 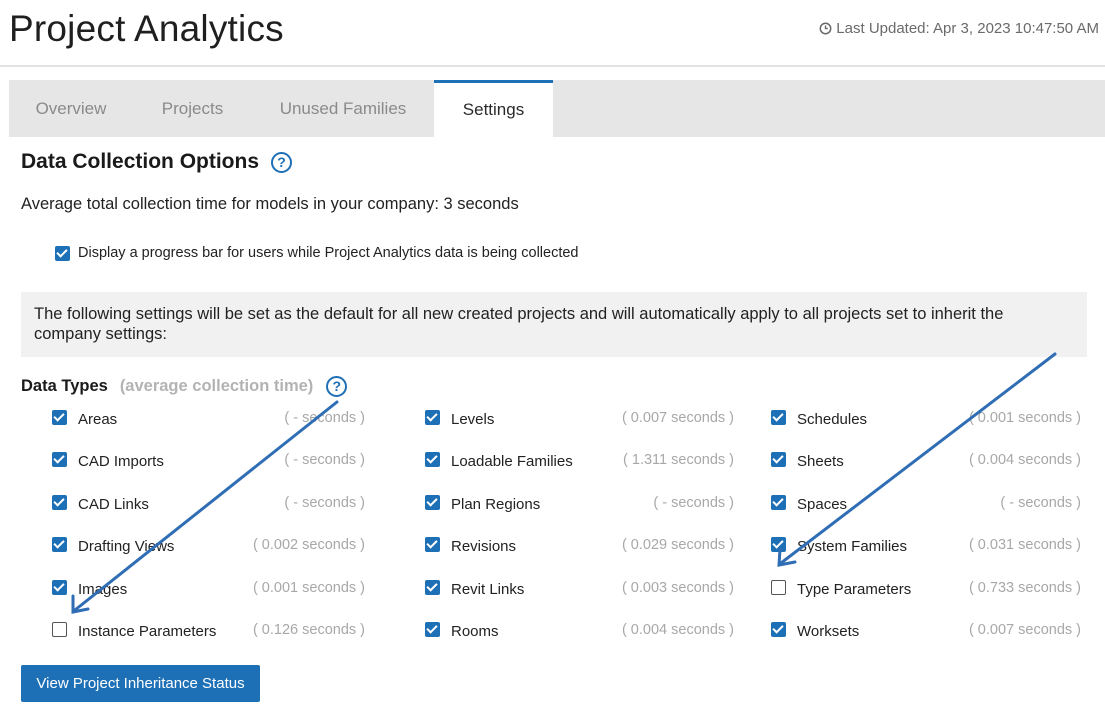 What do you see at coordinates (854, 589) in the screenshot?
I see `data-type-label: Type Parameters` at bounding box center [854, 589].